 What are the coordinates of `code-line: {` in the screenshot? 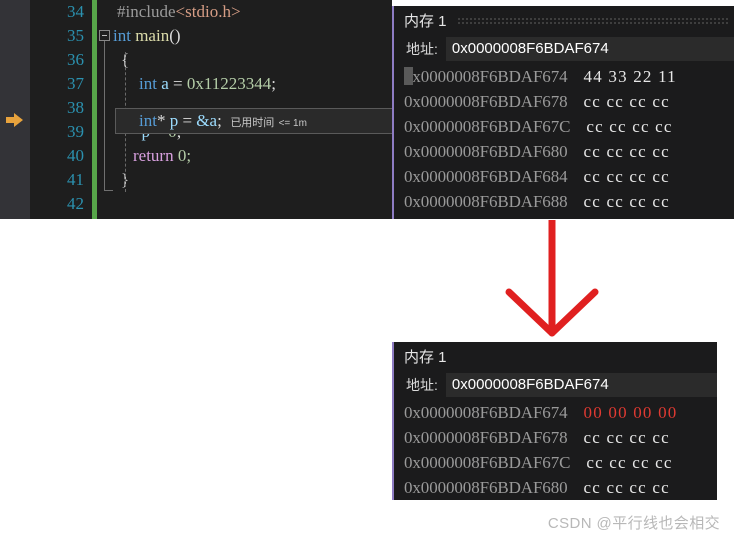 It's located at (244, 60).